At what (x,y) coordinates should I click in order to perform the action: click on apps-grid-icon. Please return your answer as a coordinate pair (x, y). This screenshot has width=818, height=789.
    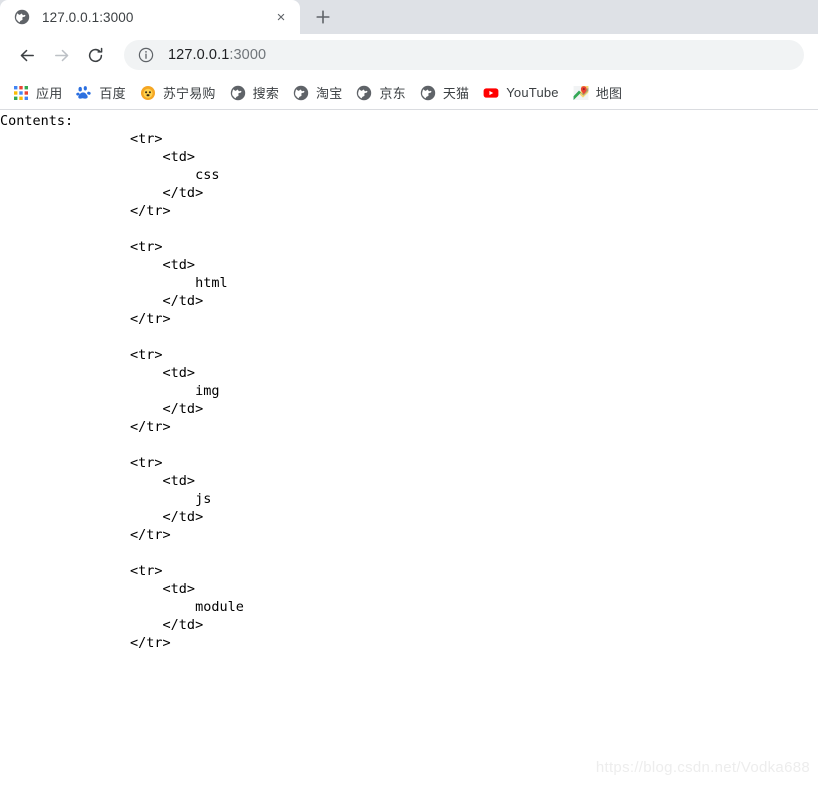
    Looking at the image, I should click on (21, 93).